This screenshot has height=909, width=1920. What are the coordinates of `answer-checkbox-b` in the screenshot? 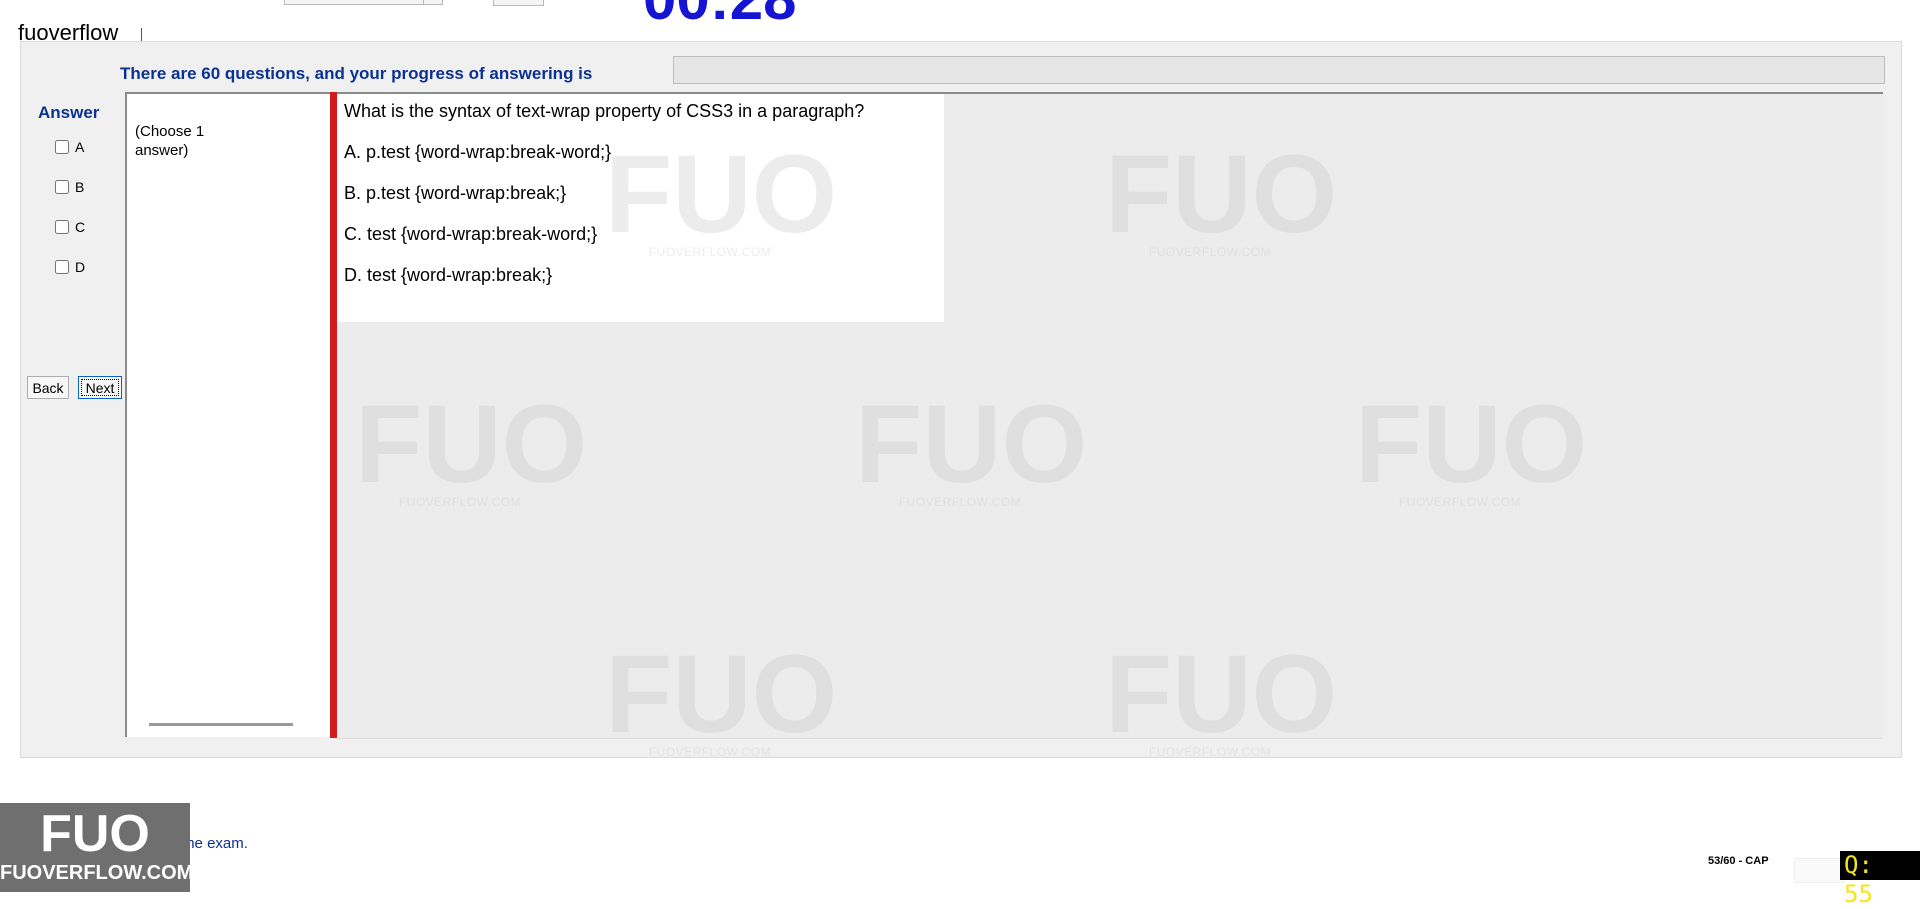 It's located at (62, 187).